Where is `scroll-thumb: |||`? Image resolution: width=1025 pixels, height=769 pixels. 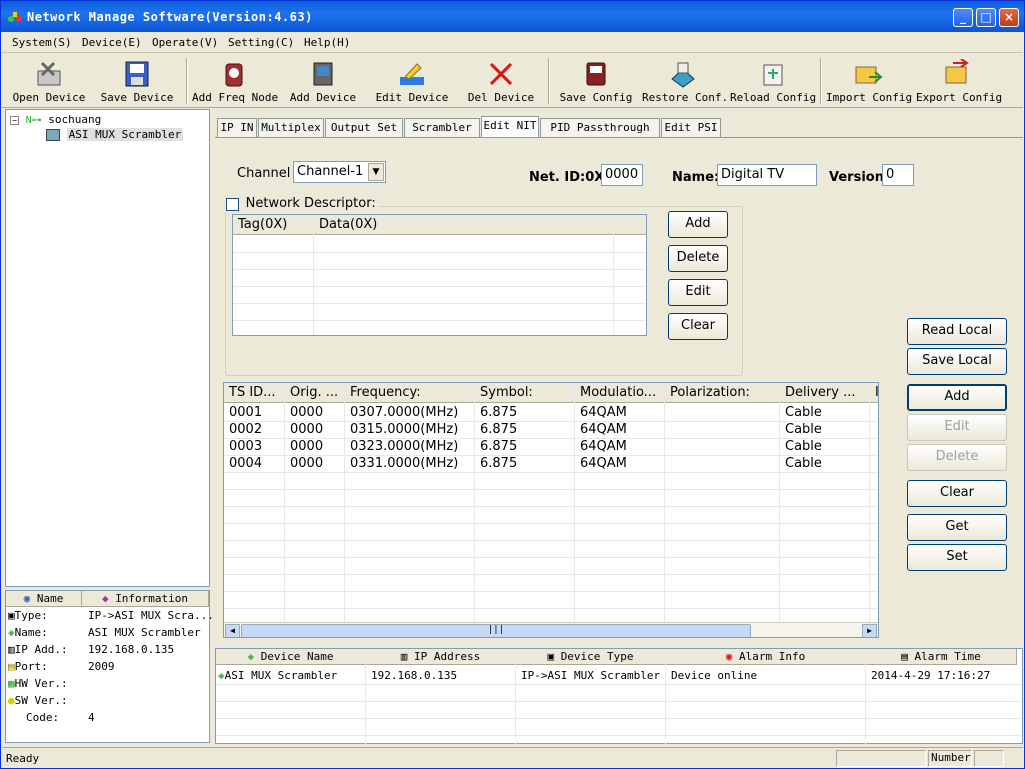 scroll-thumb: ||| is located at coordinates (496, 630).